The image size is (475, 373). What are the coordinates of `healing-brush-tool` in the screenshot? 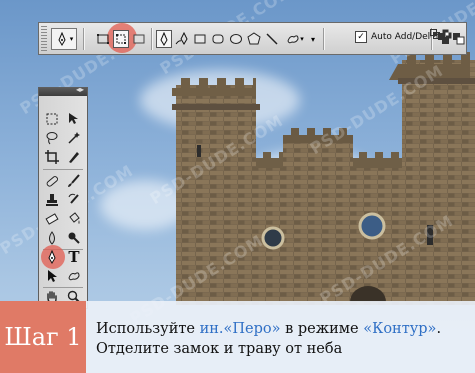 It's located at (52, 181).